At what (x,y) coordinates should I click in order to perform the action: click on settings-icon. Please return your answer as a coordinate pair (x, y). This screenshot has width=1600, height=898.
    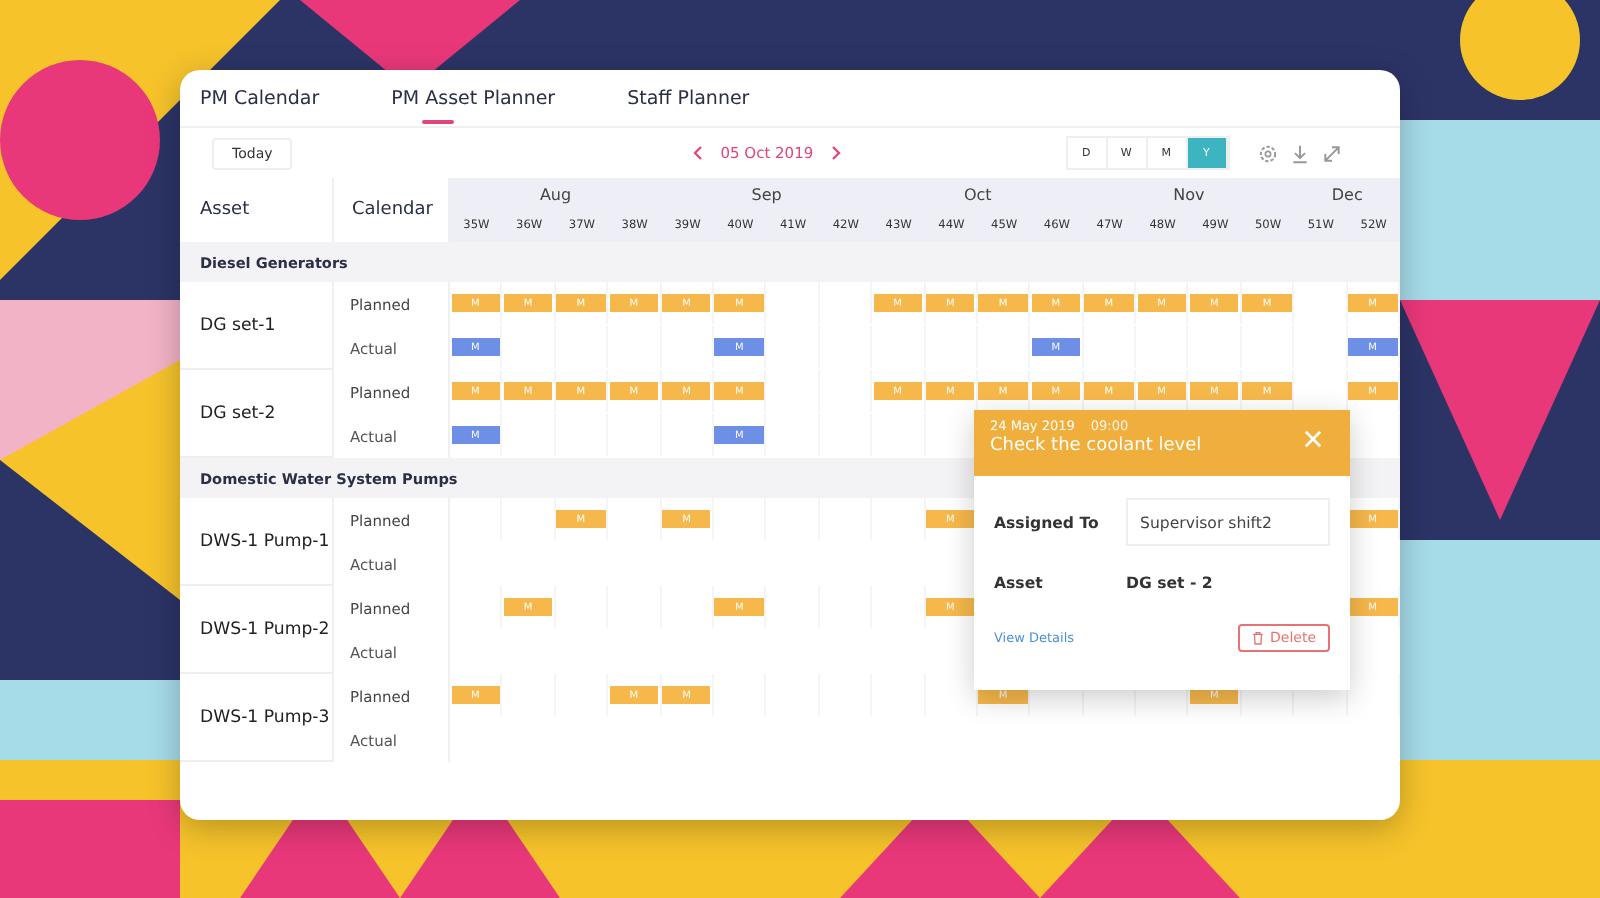
    Looking at the image, I should click on (1267, 153).